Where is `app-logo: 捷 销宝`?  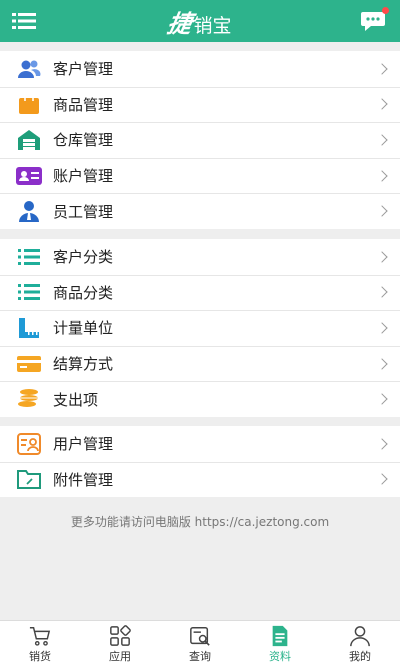 app-logo: 捷 销宝 is located at coordinates (198, 21).